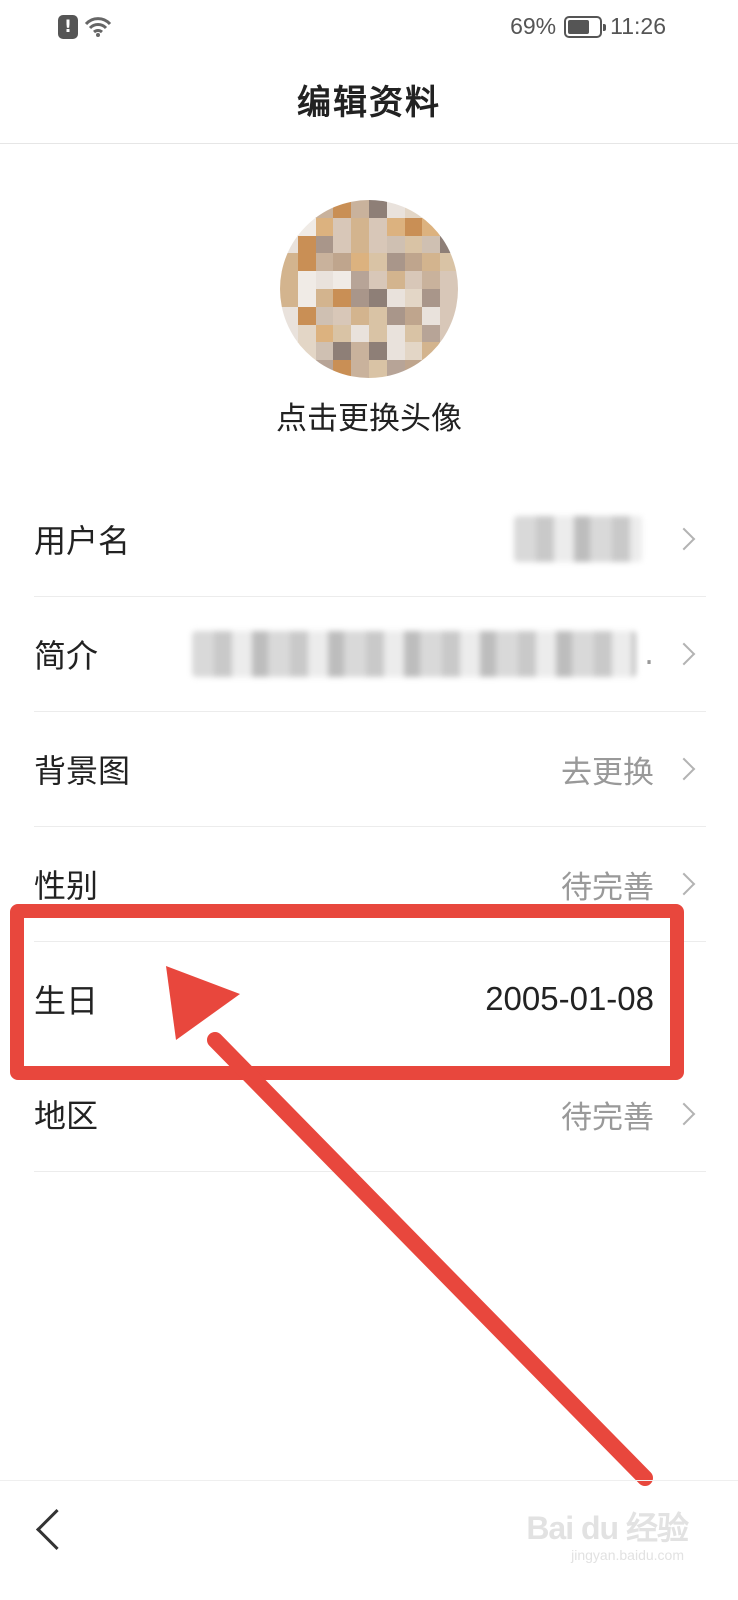  Describe the element at coordinates (627, 1555) in the screenshot. I see `baidu-watermark-url: jingyan.baidu.com` at that location.